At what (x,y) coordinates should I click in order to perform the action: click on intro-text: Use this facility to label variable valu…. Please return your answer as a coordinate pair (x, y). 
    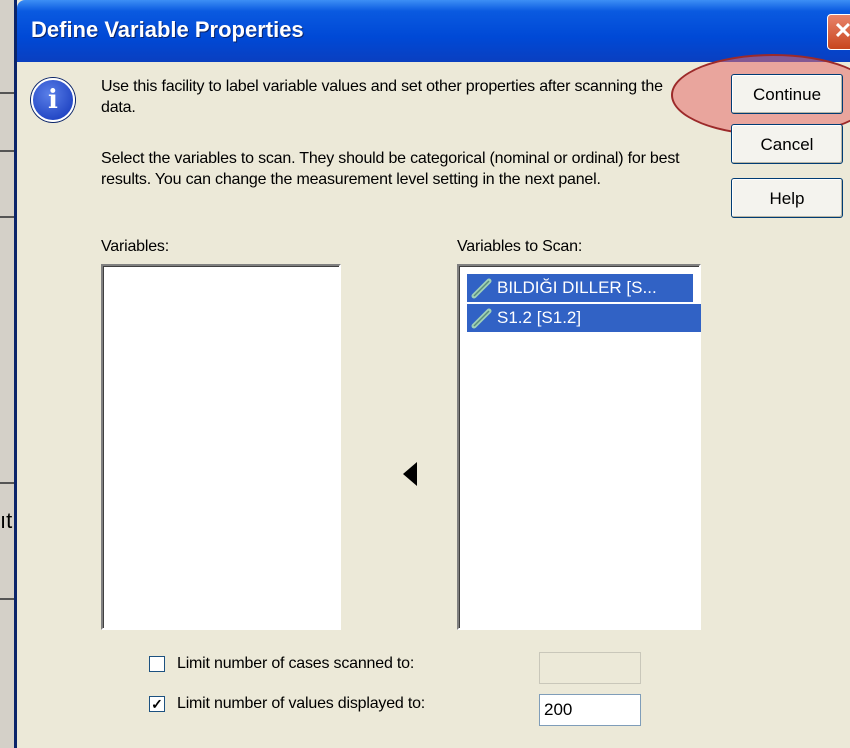
    Looking at the image, I should click on (382, 97).